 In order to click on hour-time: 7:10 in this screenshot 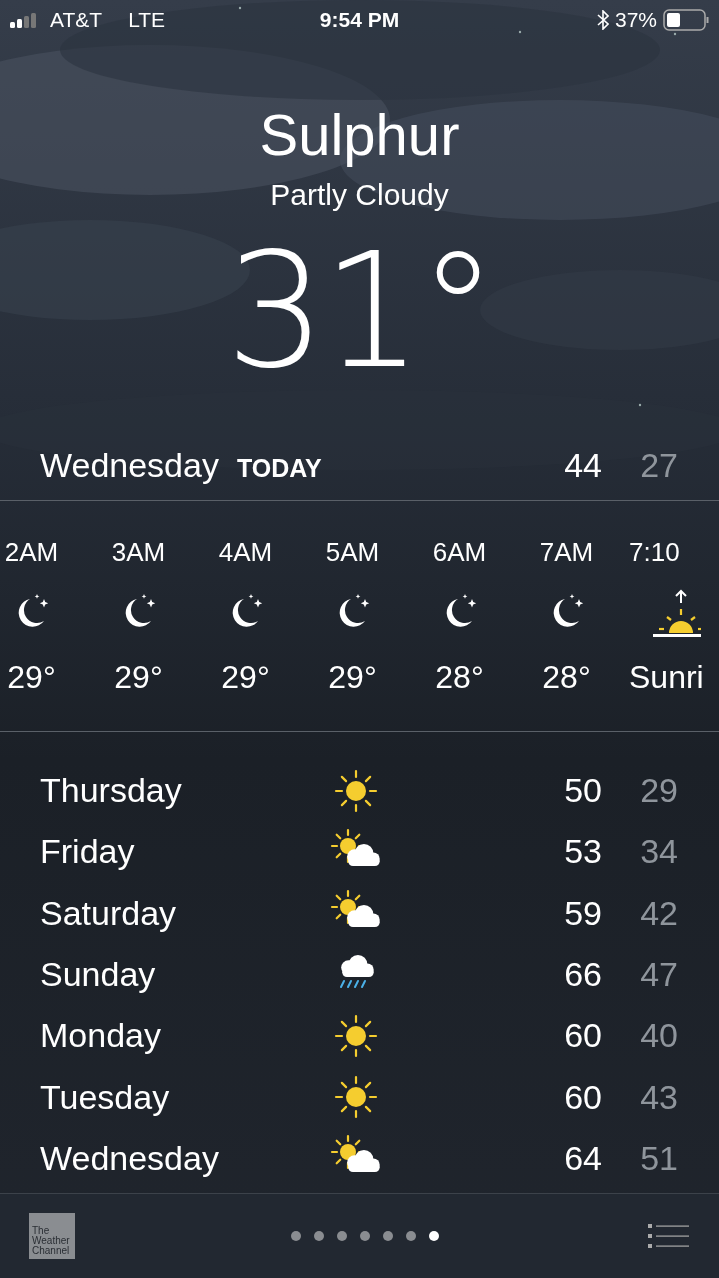, I will do `click(654, 551)`.